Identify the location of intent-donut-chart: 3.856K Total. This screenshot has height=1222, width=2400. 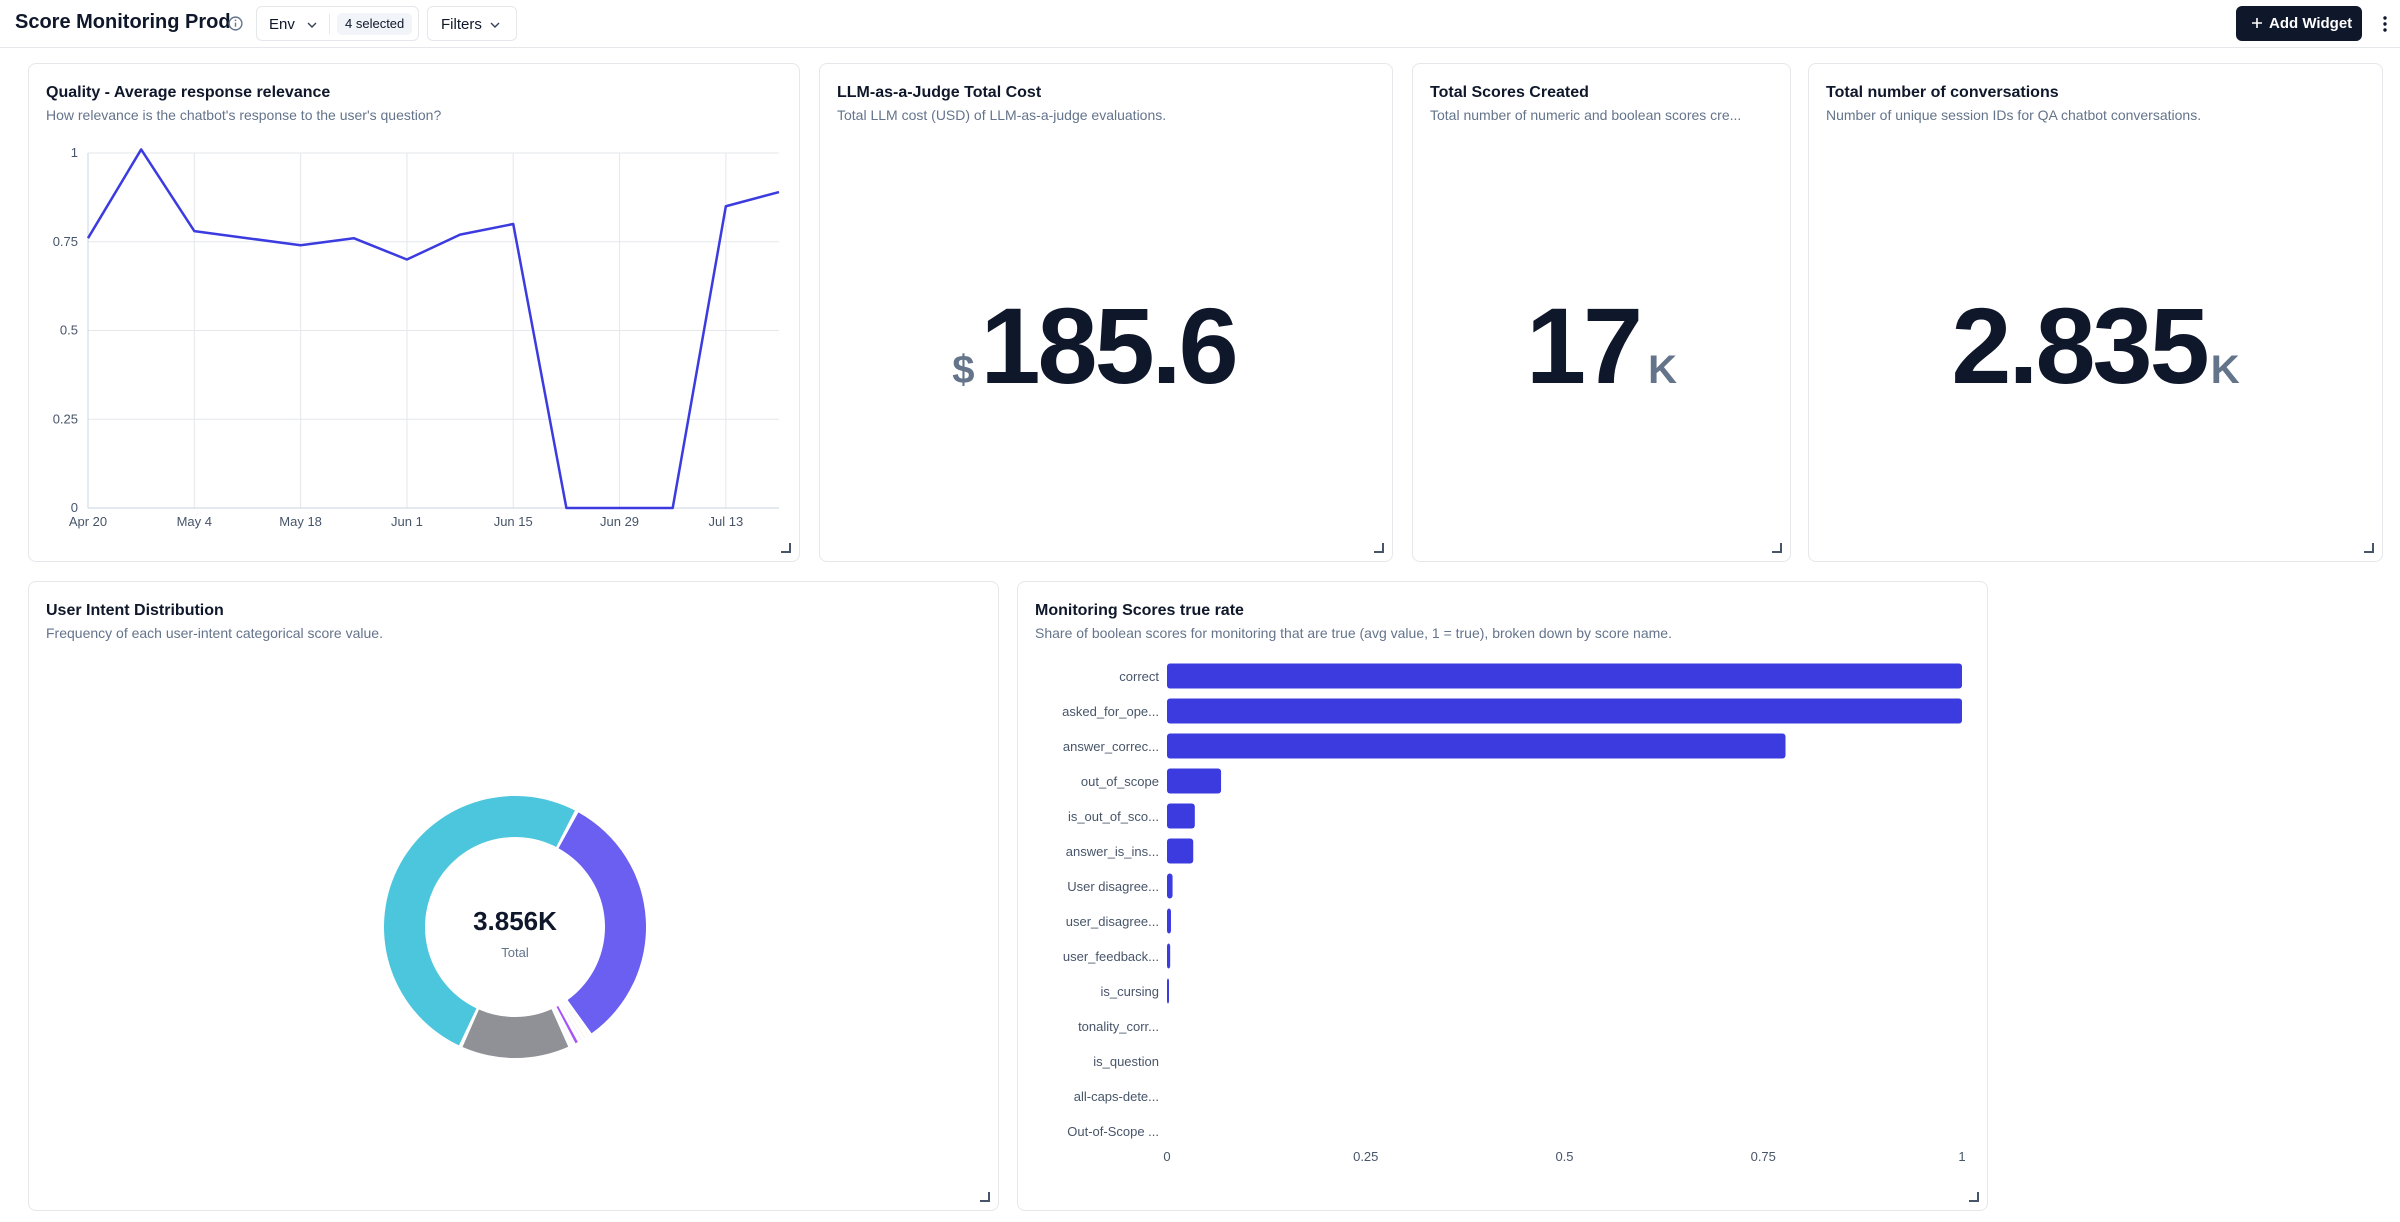
(514, 926).